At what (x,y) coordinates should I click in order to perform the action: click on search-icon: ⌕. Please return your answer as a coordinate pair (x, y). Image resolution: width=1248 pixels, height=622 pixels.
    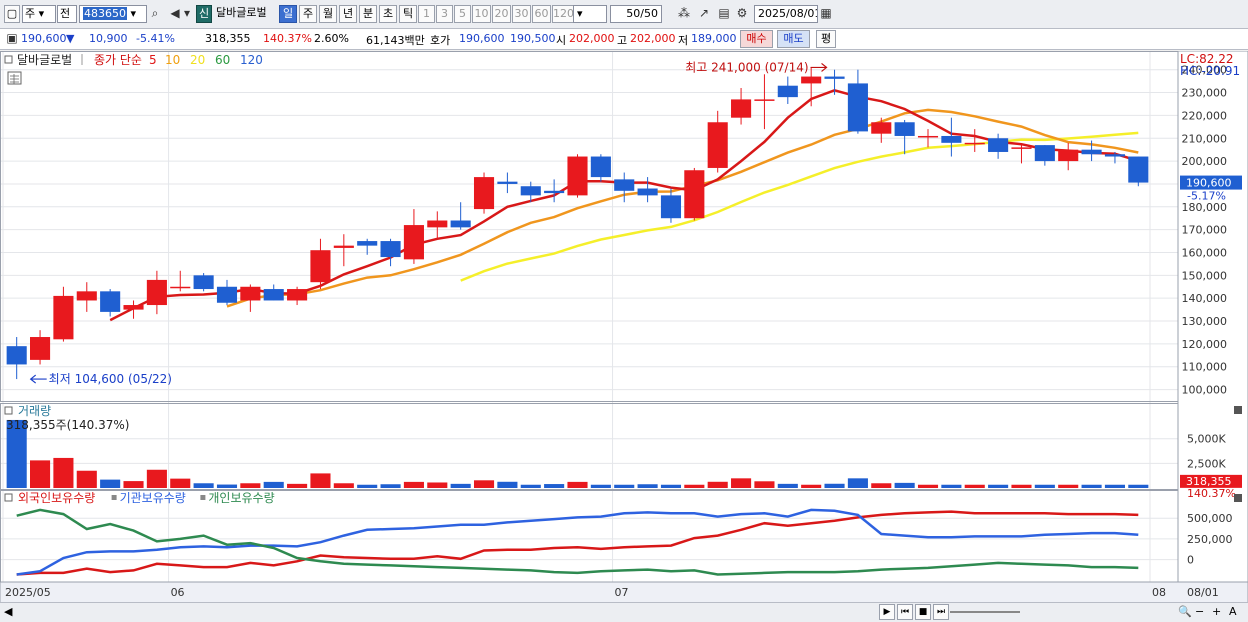
    Looking at the image, I should click on (155, 14).